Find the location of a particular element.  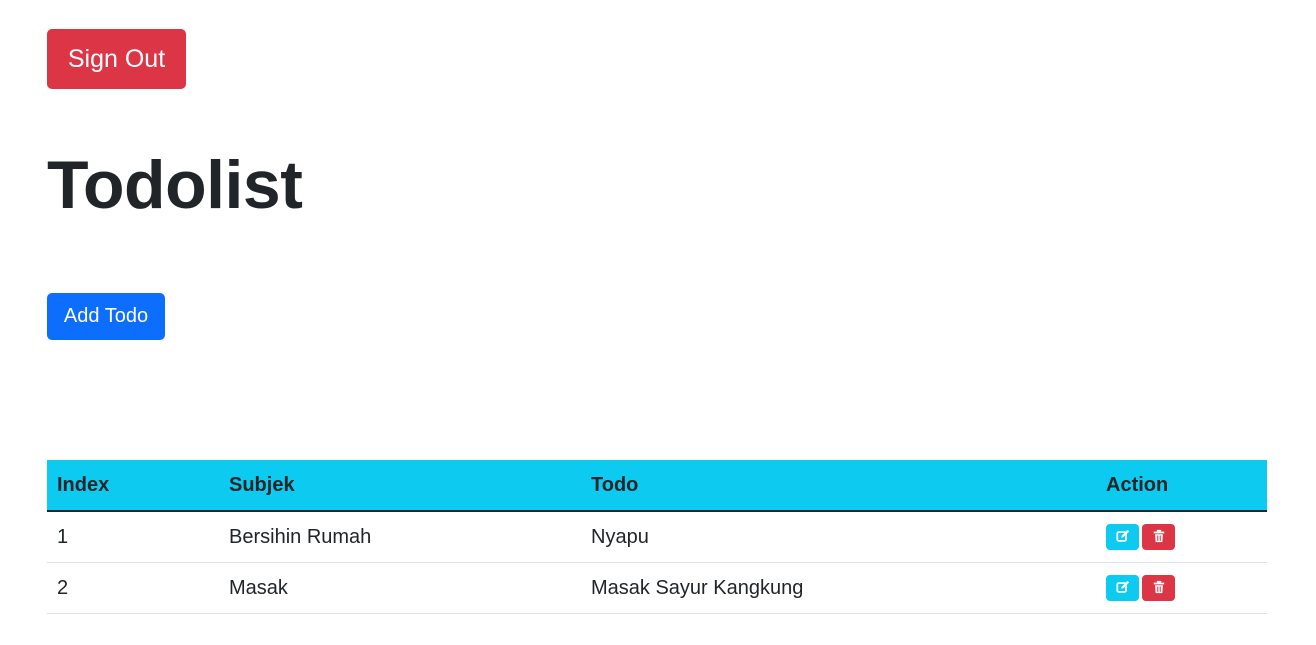

table-row: 1 Bersihin Rumah Nyapu is located at coordinates (657, 537).